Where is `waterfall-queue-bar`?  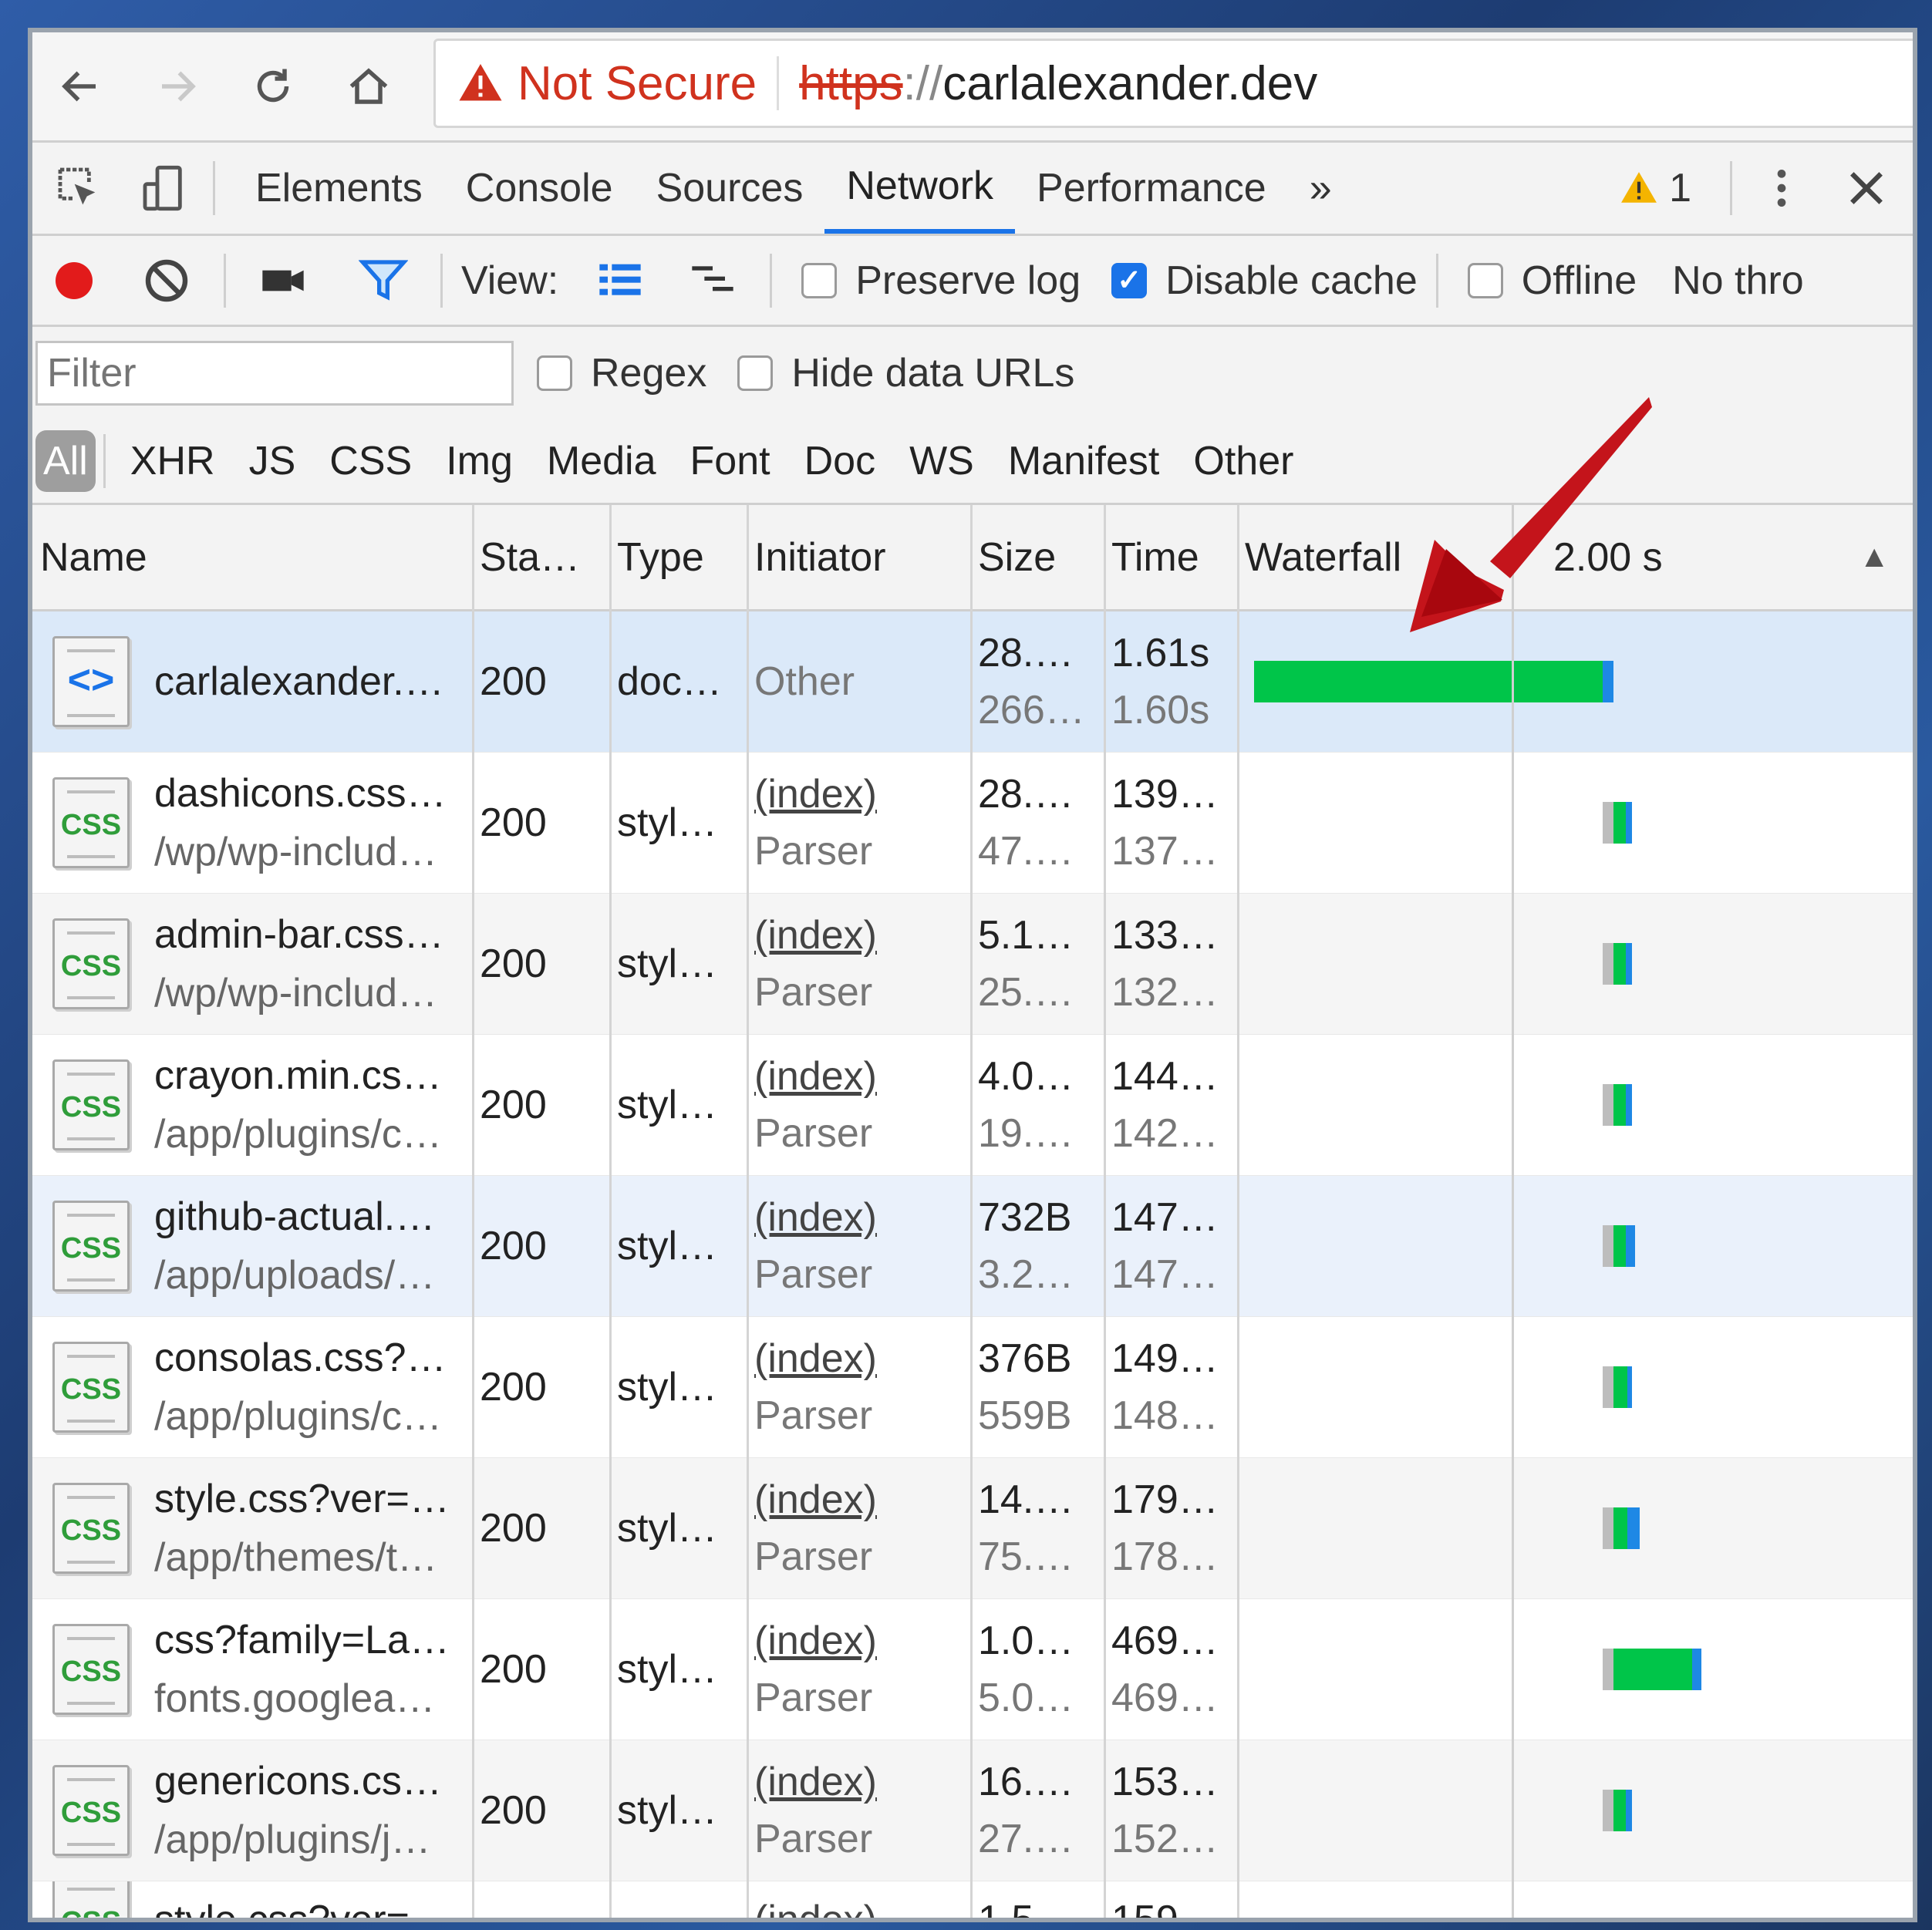
waterfall-queue-bar is located at coordinates (1608, 964).